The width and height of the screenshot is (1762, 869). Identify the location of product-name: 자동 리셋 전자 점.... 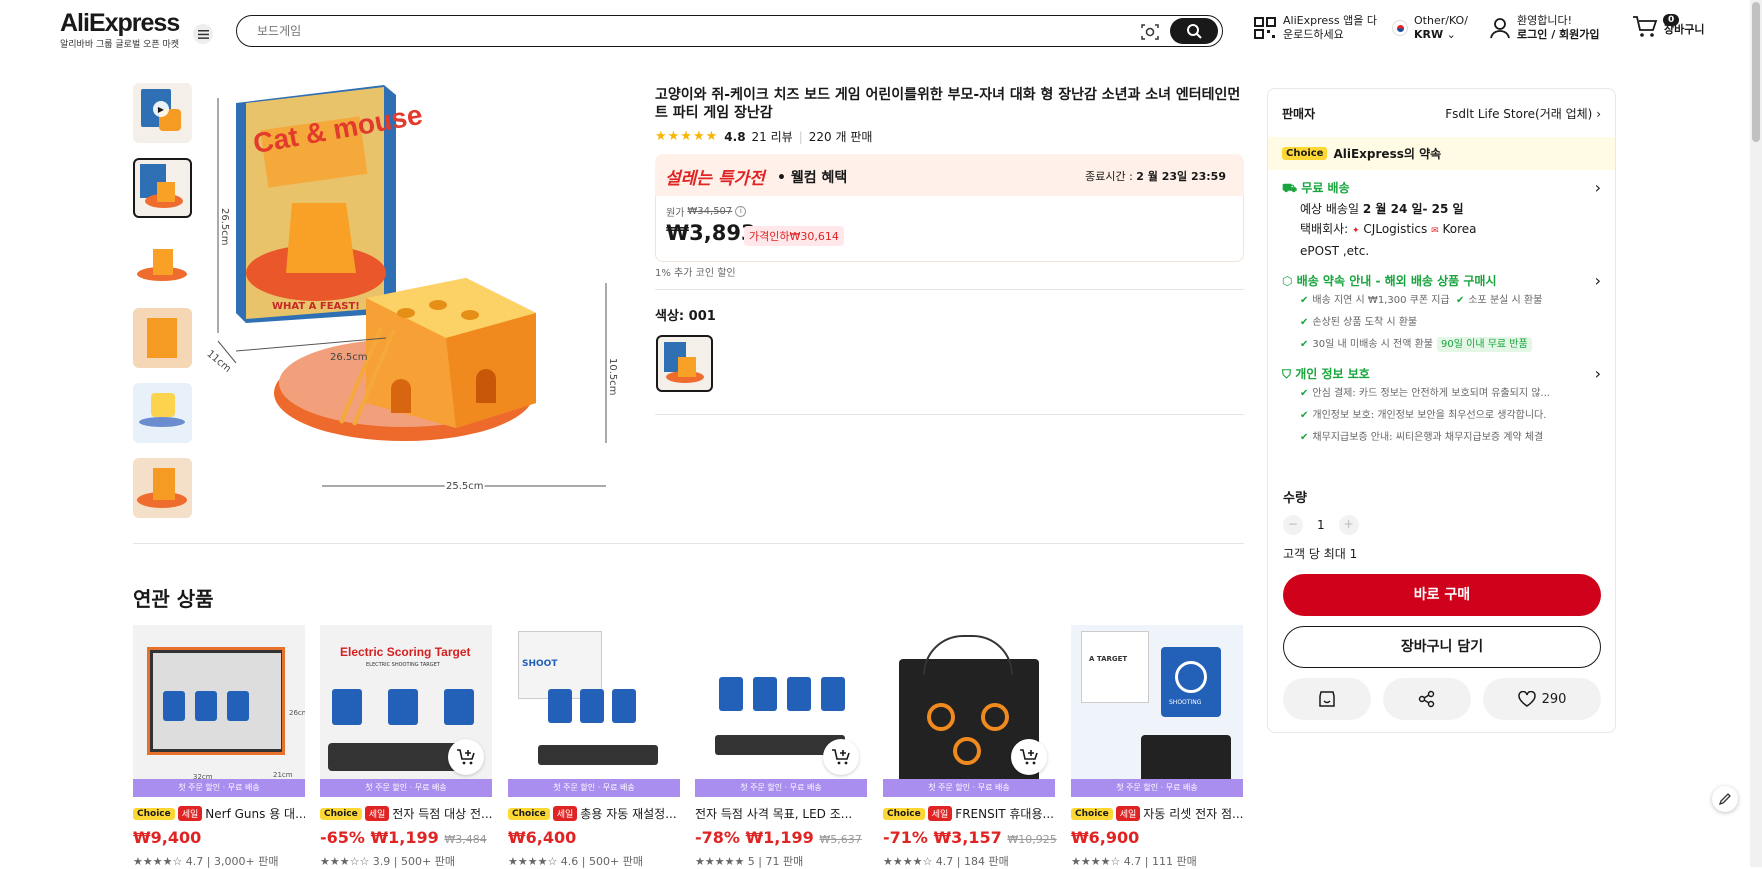
(1193, 813).